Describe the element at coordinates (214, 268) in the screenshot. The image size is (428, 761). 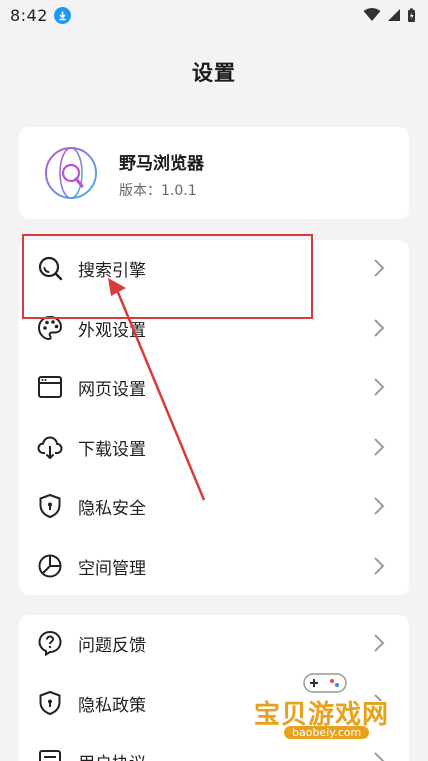
I see `menu-item-search-engine: 搜索引擎` at that location.